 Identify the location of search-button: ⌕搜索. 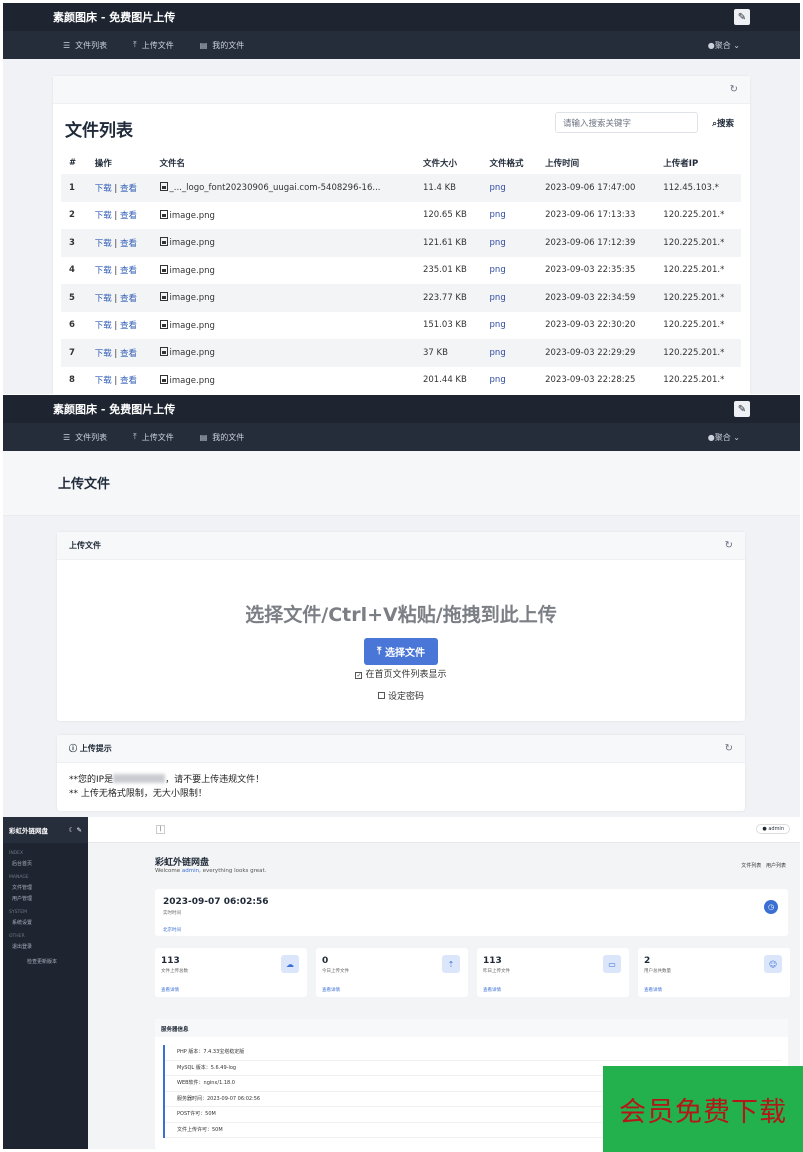
(723, 123).